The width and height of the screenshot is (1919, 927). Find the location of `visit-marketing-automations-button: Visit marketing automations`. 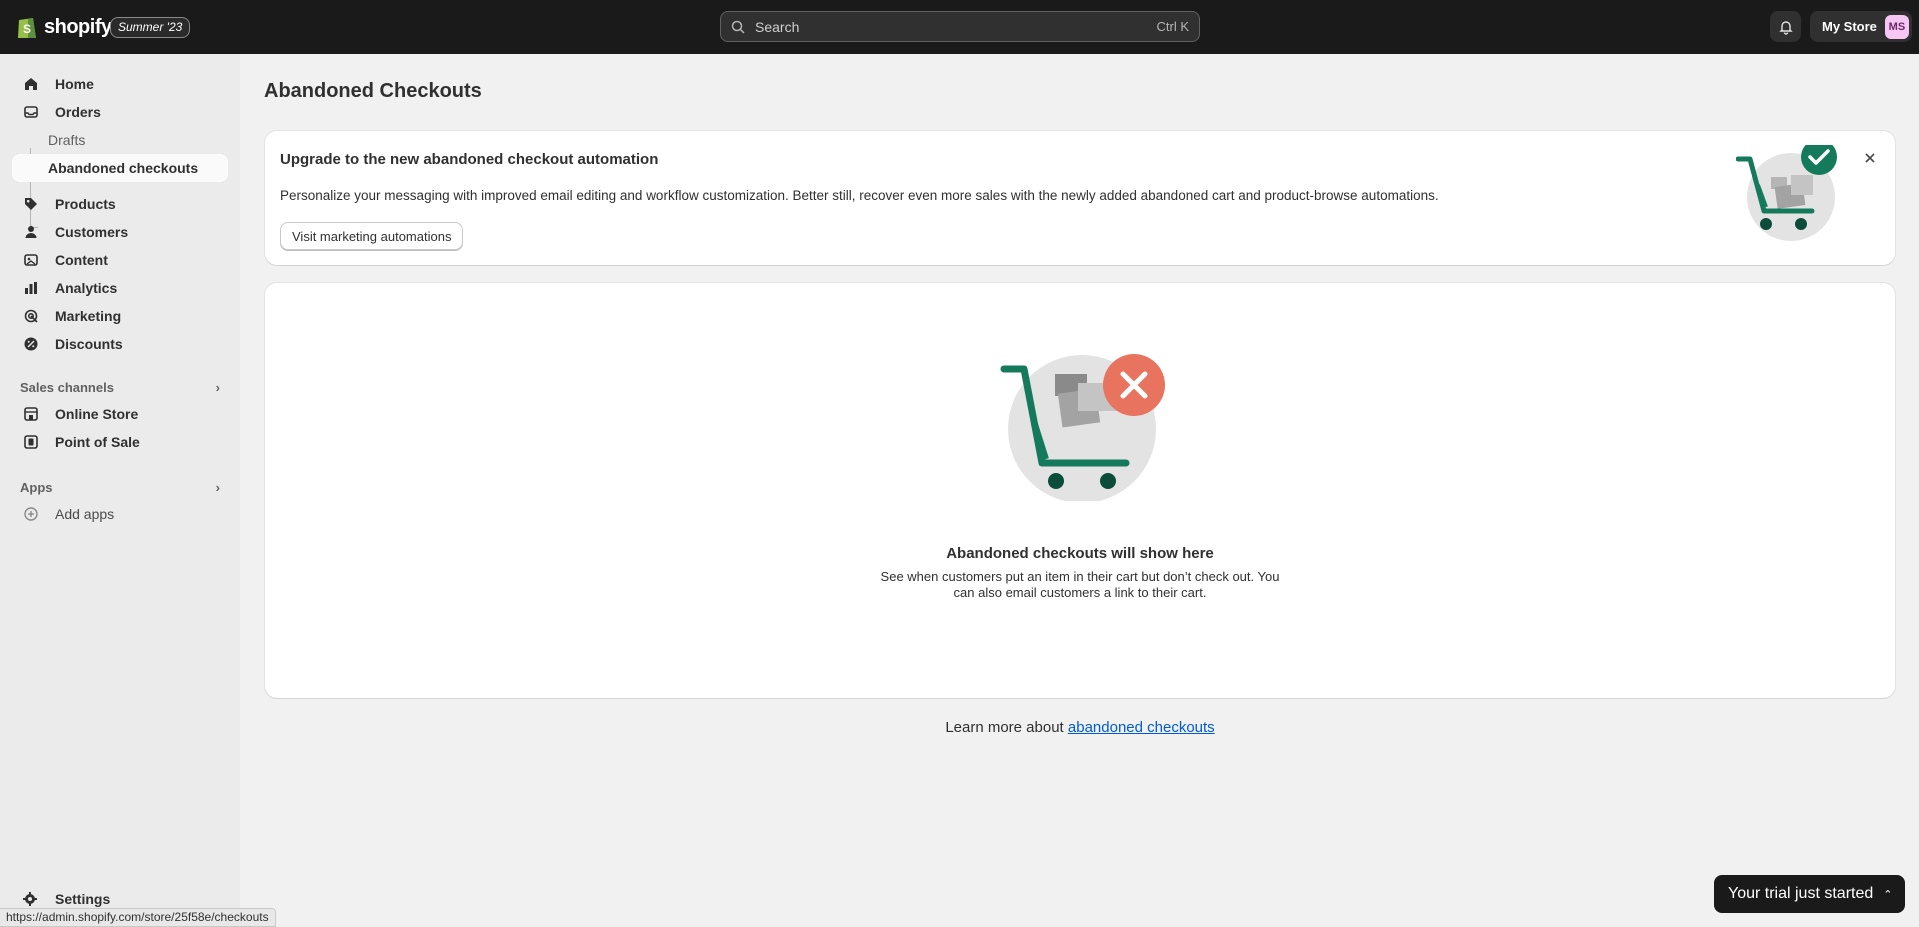

visit-marketing-automations-button: Visit marketing automations is located at coordinates (372, 236).